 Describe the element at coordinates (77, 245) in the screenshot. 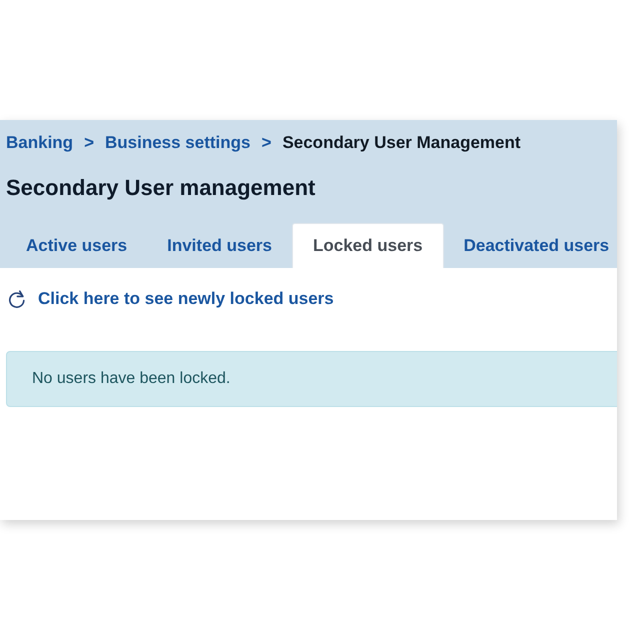

I see `tab: Active users` at that location.